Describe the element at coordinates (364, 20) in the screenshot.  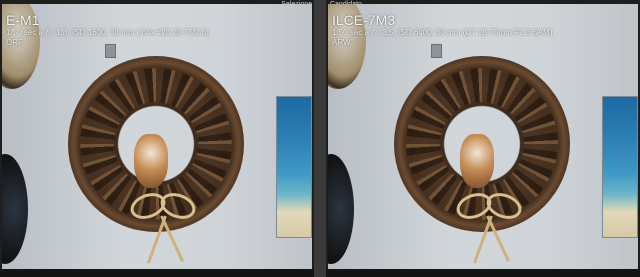
I see `camera-model: ILCE-7M3` at that location.